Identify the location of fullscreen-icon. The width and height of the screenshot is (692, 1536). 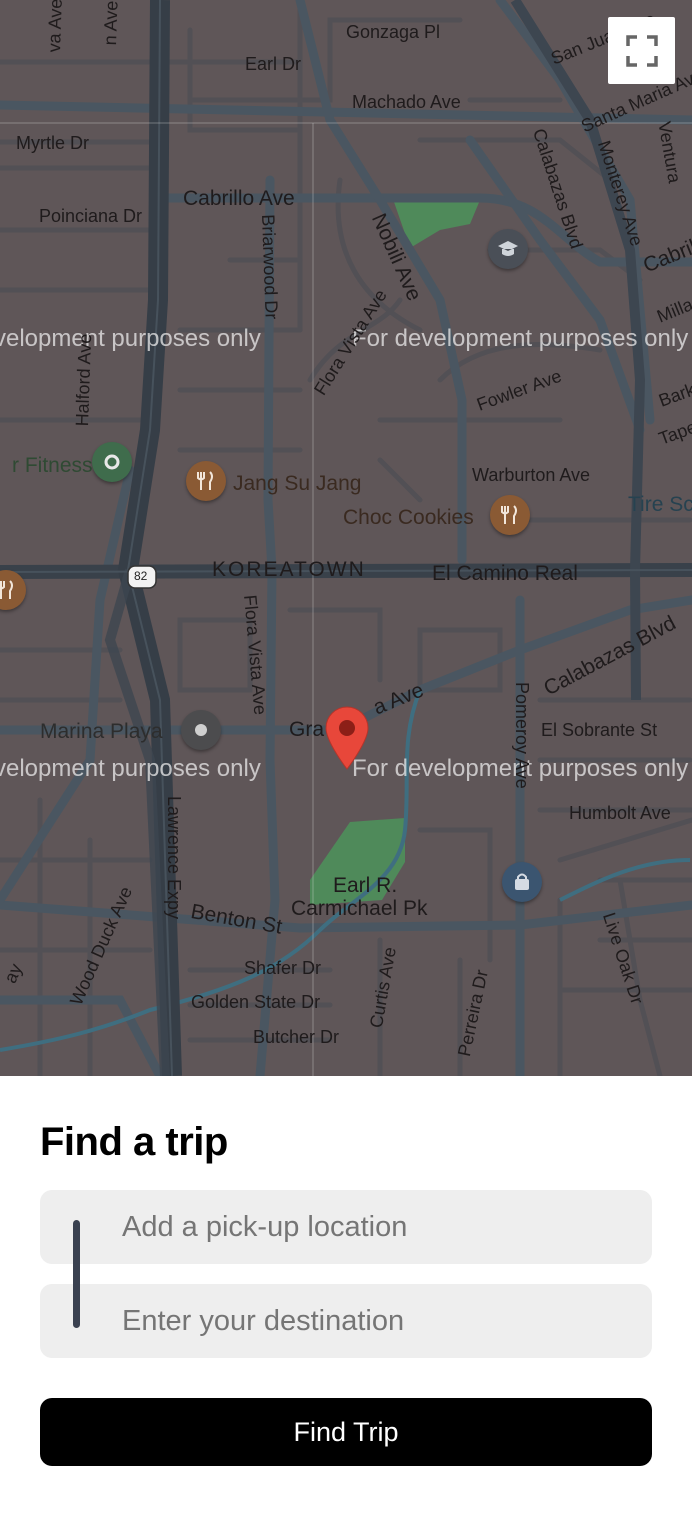
(641, 50).